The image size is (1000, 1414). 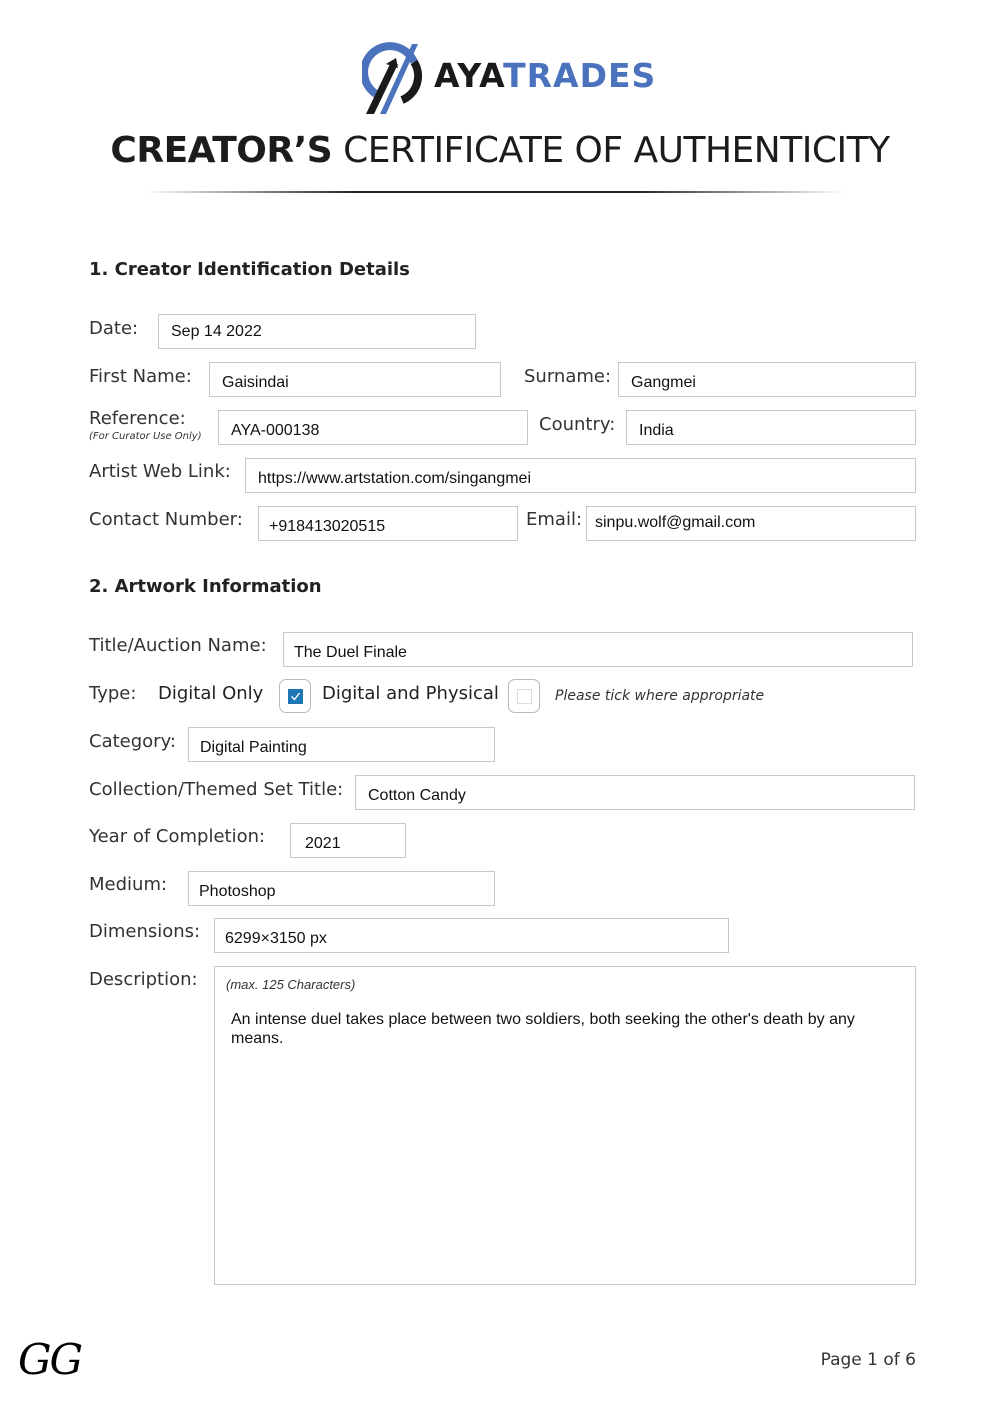 I want to click on page-number: Page 1 of 6, so click(x=868, y=1360).